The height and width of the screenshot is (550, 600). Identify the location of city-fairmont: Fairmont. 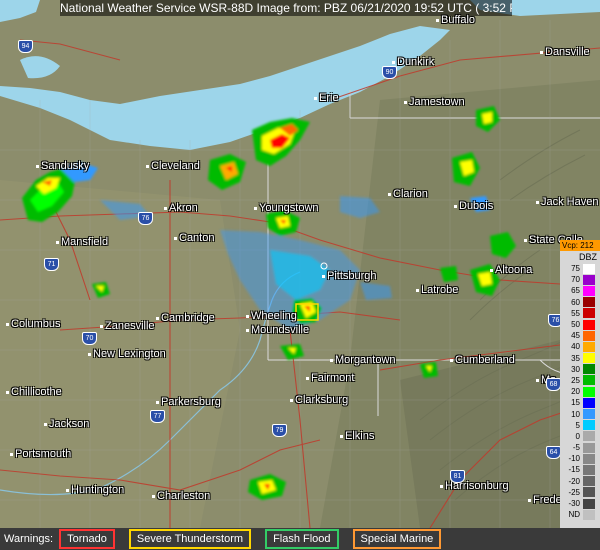
(330, 378).